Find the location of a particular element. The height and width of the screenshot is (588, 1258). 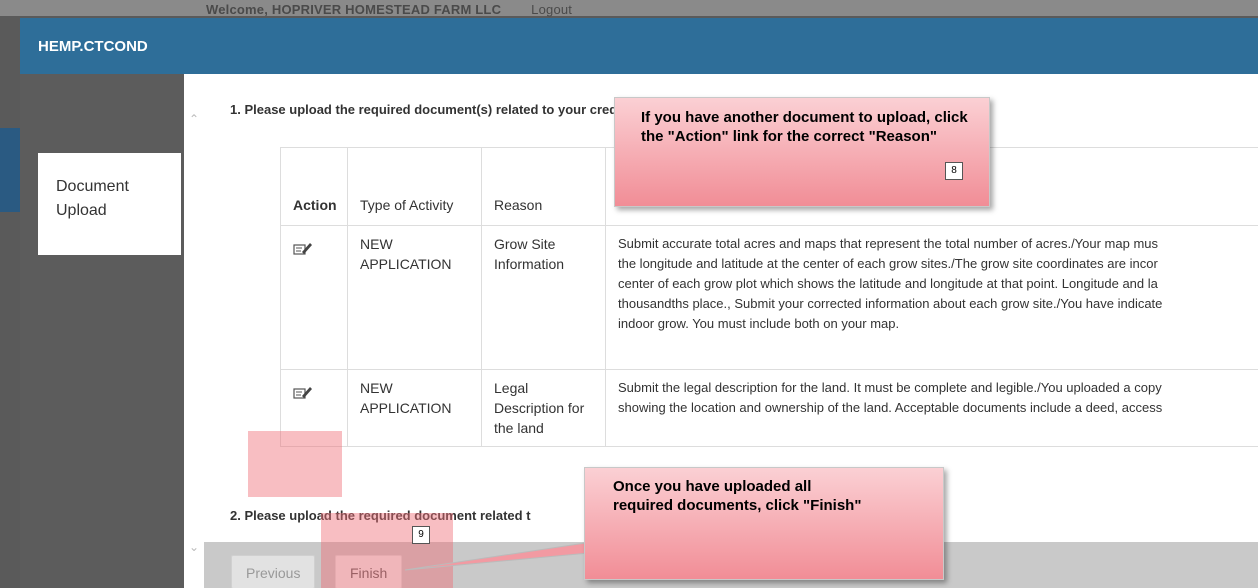

reason-cell: Grow Site Information is located at coordinates (543, 297).